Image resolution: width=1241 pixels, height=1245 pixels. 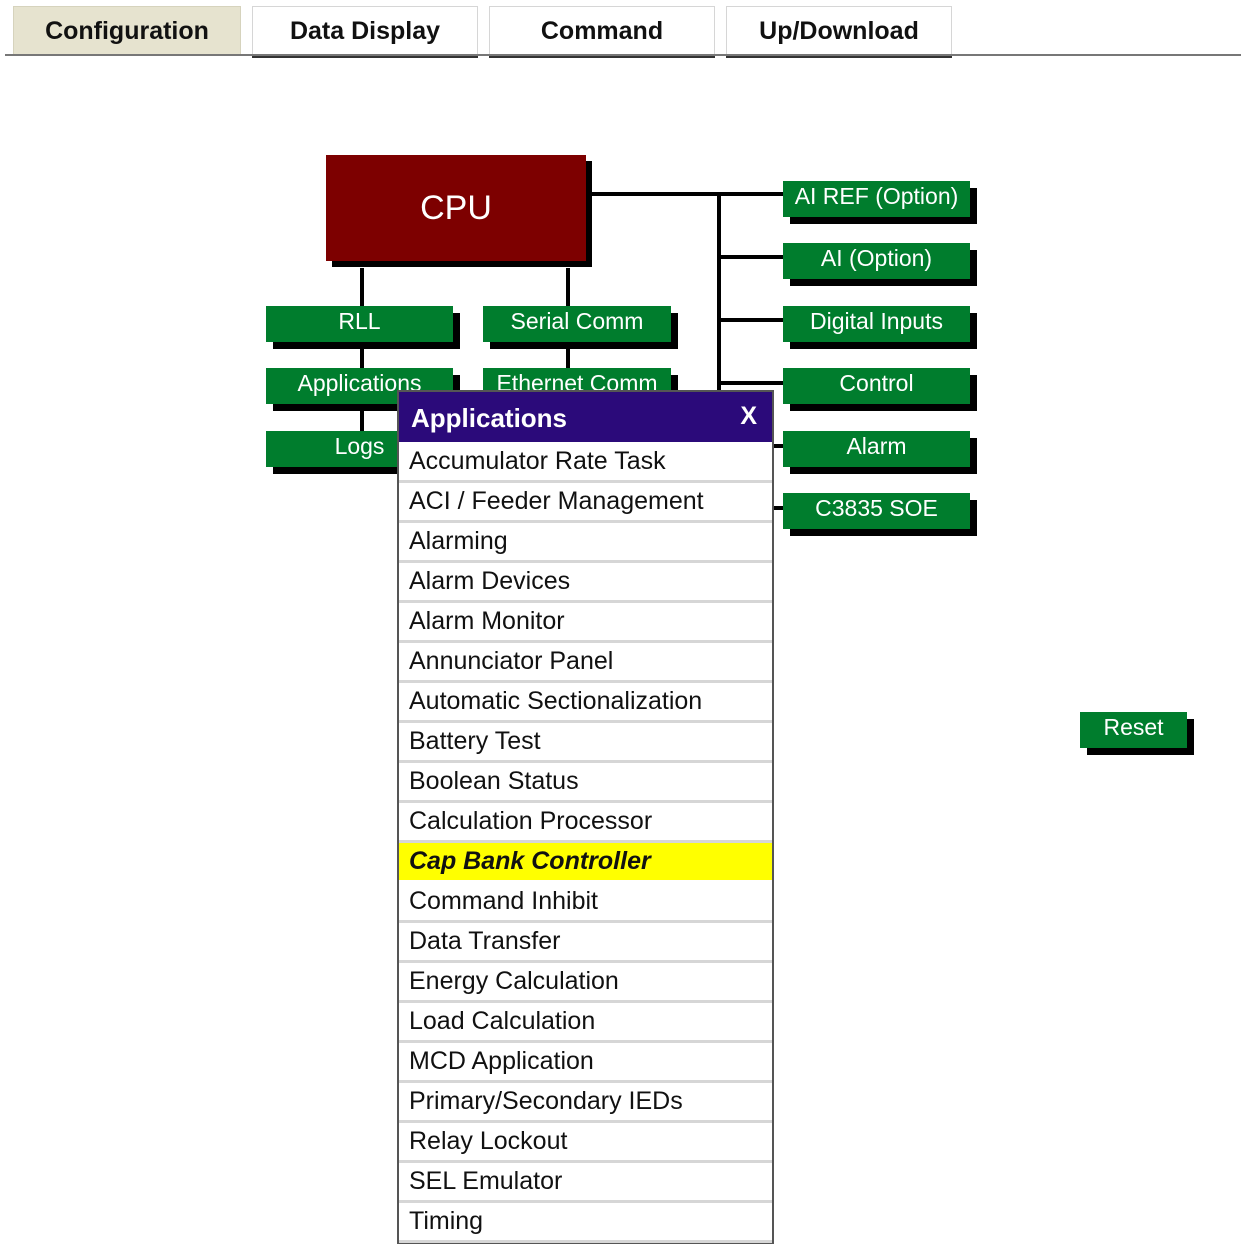 I want to click on ai-option-button: AI (Option), so click(x=876, y=261).